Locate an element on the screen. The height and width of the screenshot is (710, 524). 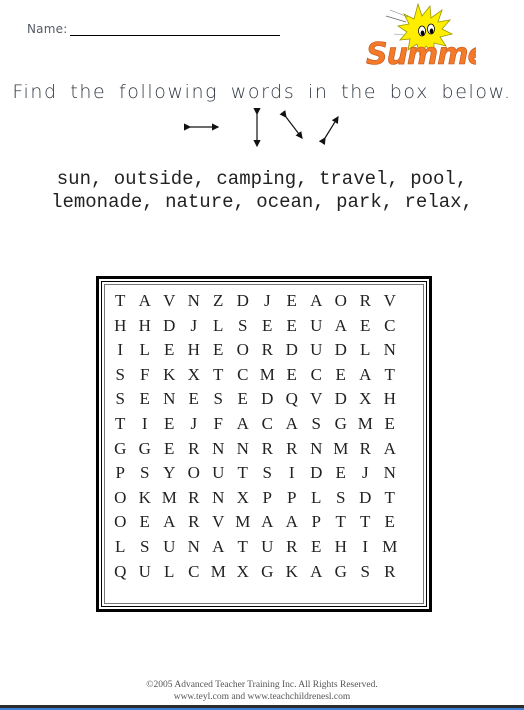
grid-letter: X is located at coordinates (243, 572).